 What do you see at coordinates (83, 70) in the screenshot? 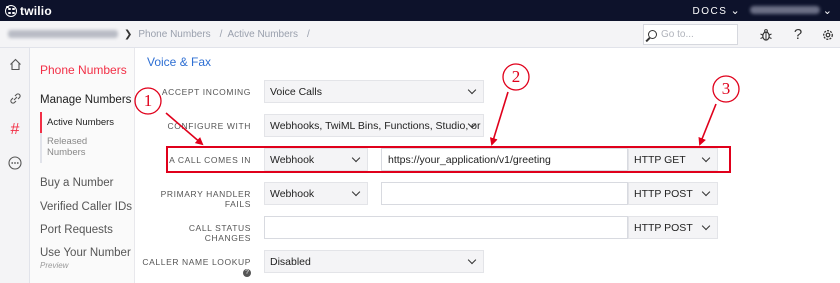
I see `nav-title: Phone Numbers` at bounding box center [83, 70].